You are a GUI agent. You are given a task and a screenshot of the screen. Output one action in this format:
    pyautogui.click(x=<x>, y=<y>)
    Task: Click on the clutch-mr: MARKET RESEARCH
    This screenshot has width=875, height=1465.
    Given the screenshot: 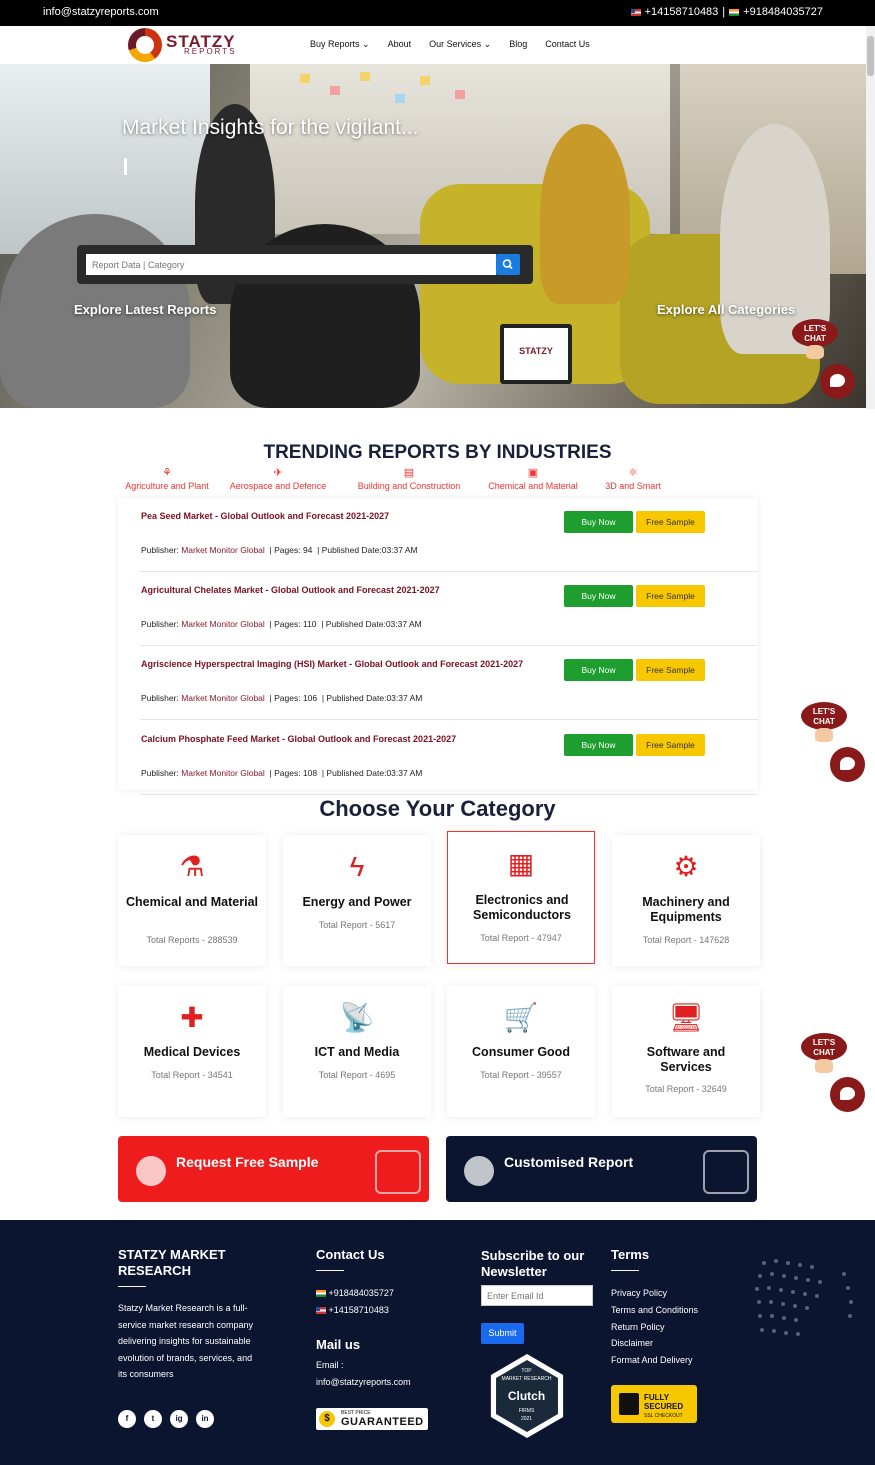 What is the action you would take?
    pyautogui.click(x=526, y=1379)
    